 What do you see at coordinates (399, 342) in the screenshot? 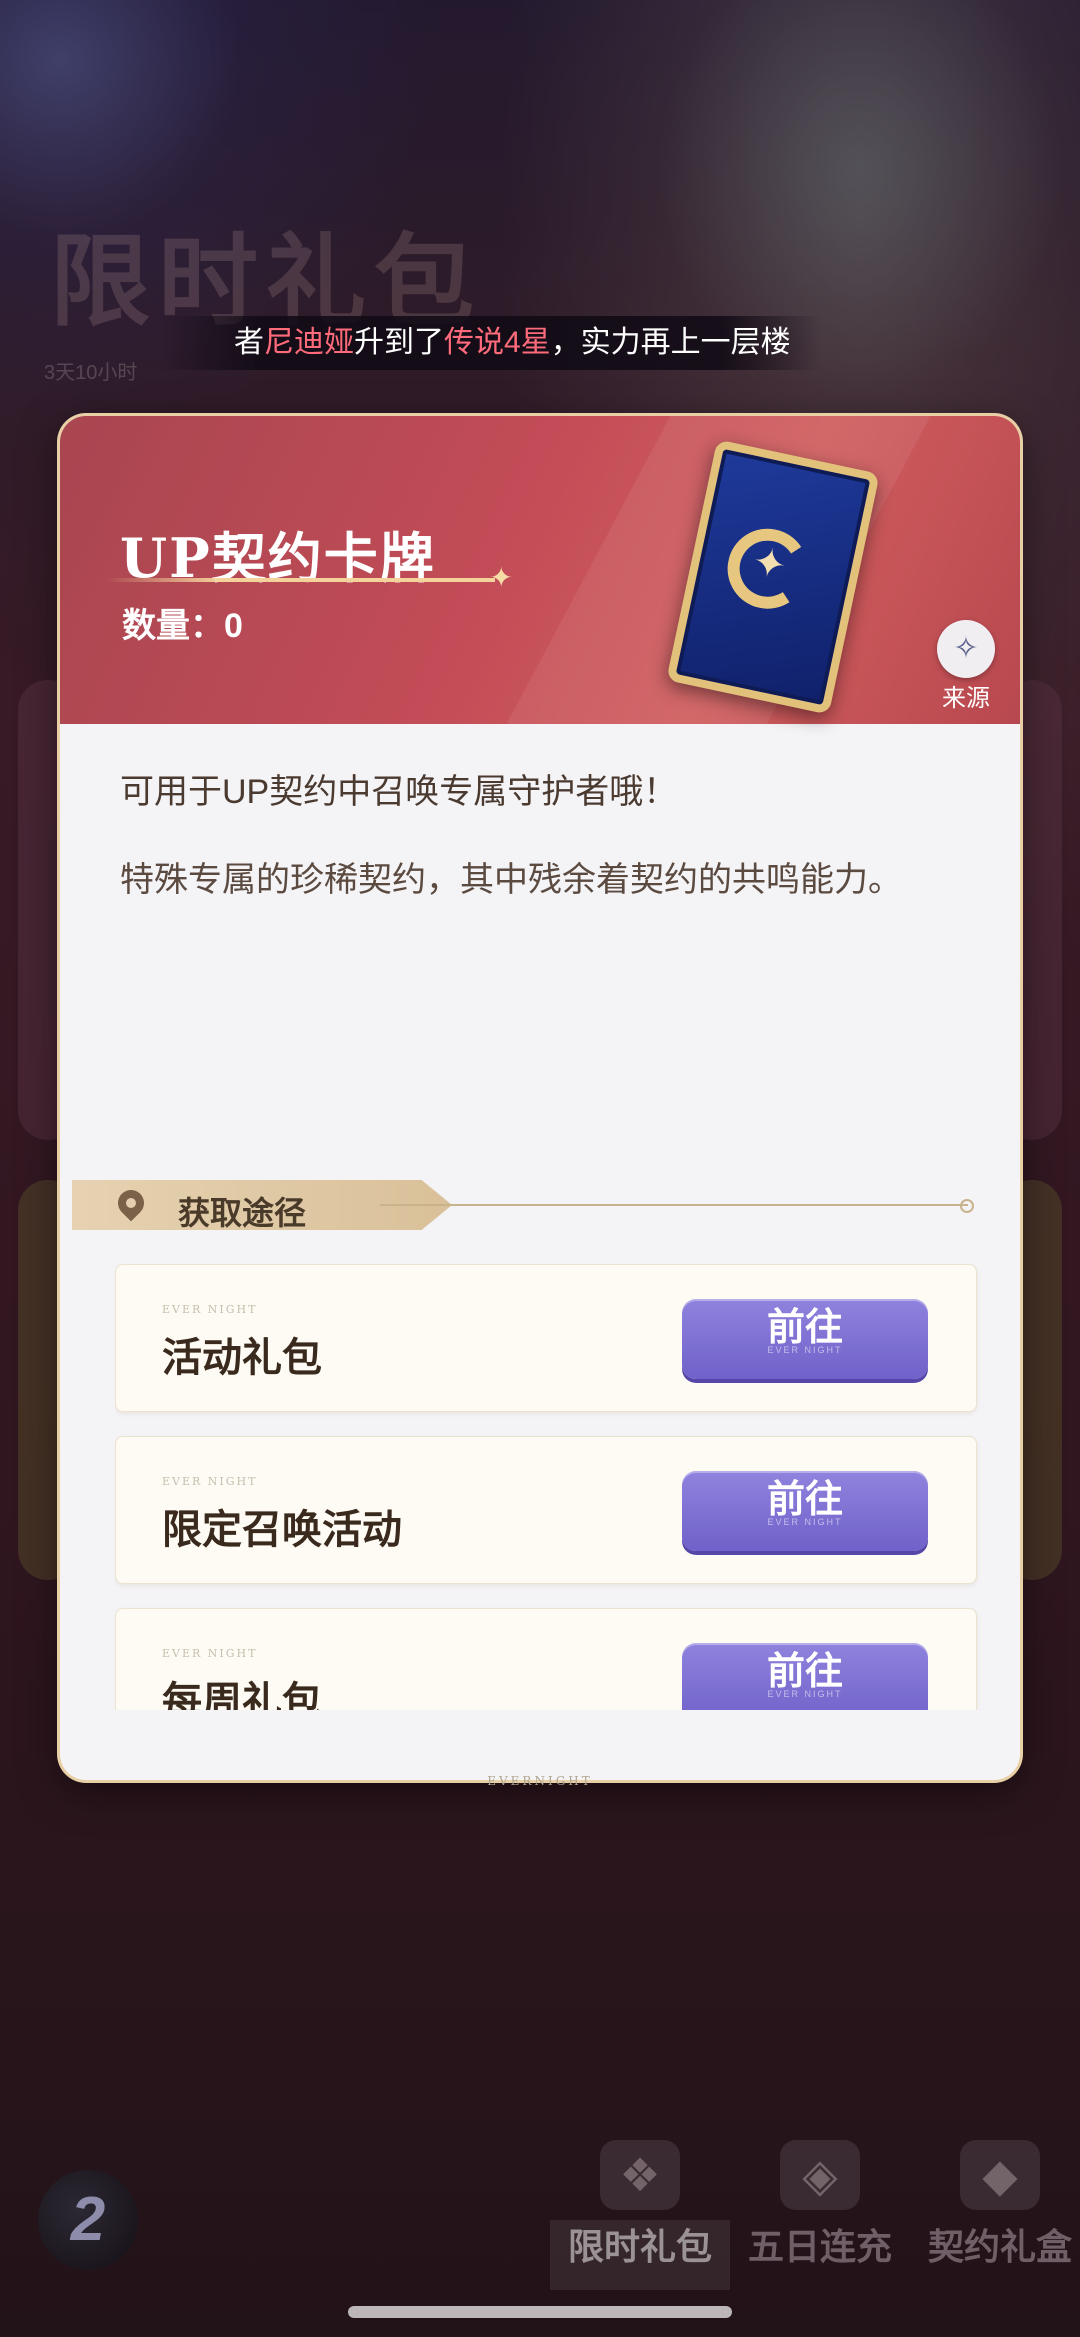
I see `ticker-text: 升到了` at bounding box center [399, 342].